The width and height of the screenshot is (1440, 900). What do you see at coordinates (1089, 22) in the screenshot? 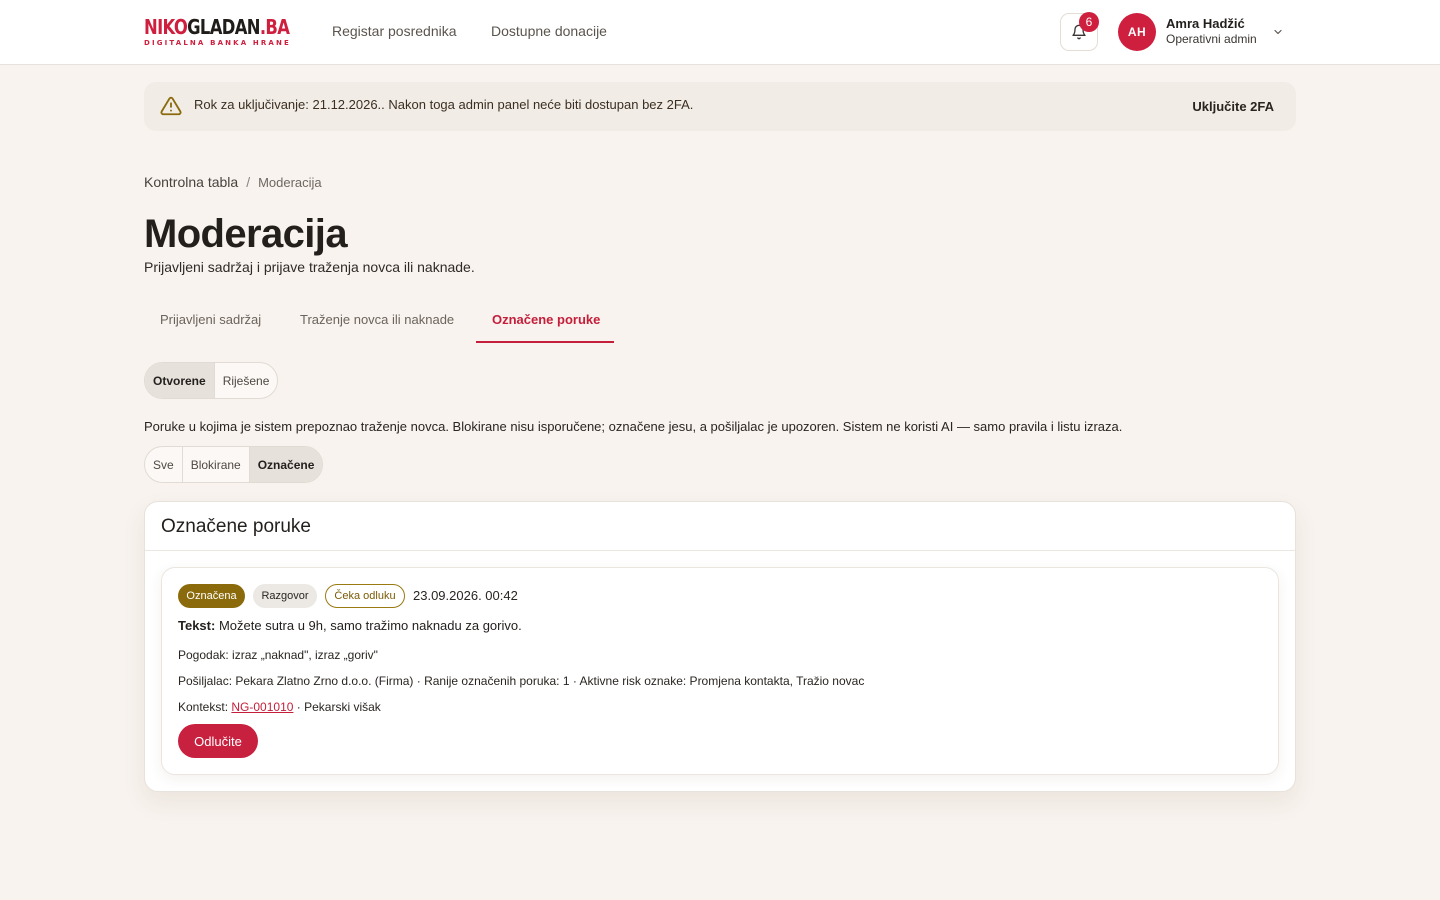
I see `notification-count-badge: 6` at bounding box center [1089, 22].